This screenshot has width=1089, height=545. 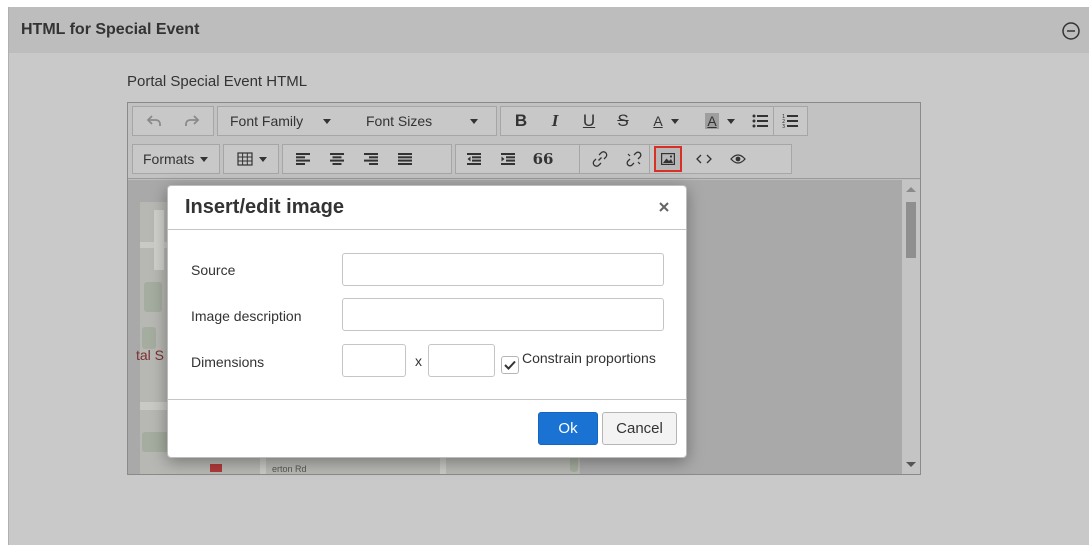 I want to click on dialog-title: Insert/edit image, so click(x=264, y=207).